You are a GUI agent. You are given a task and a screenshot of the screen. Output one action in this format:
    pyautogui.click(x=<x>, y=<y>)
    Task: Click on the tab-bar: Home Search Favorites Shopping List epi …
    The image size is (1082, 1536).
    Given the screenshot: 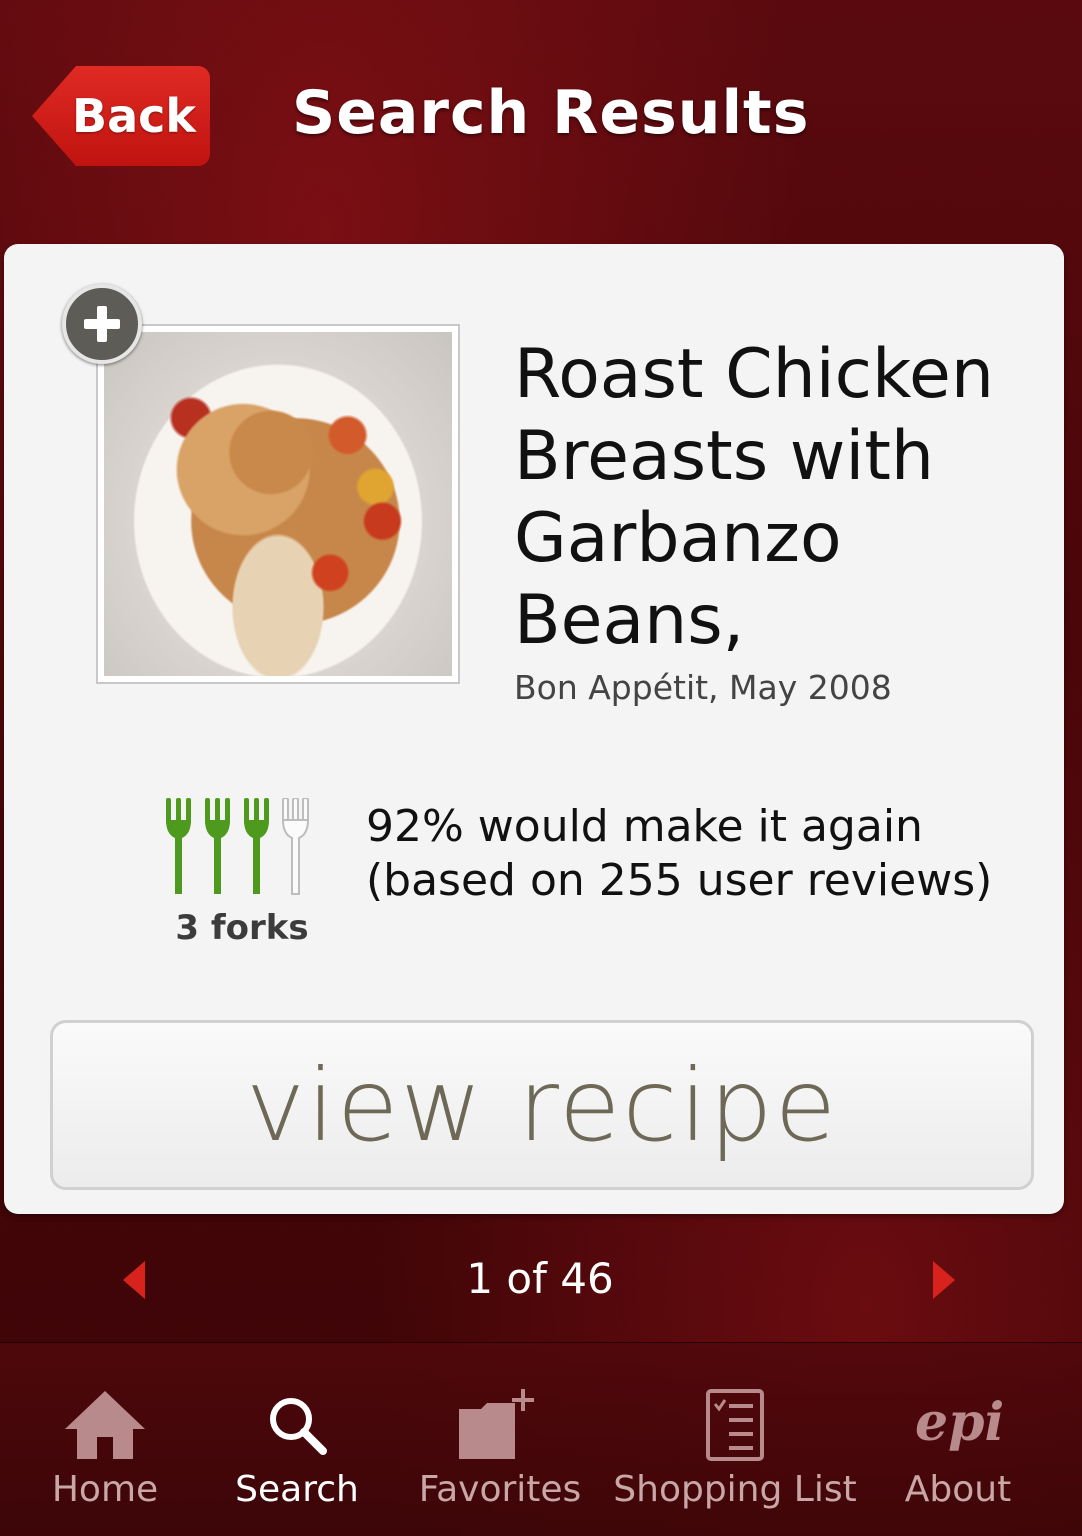 What is the action you would take?
    pyautogui.click(x=541, y=1439)
    